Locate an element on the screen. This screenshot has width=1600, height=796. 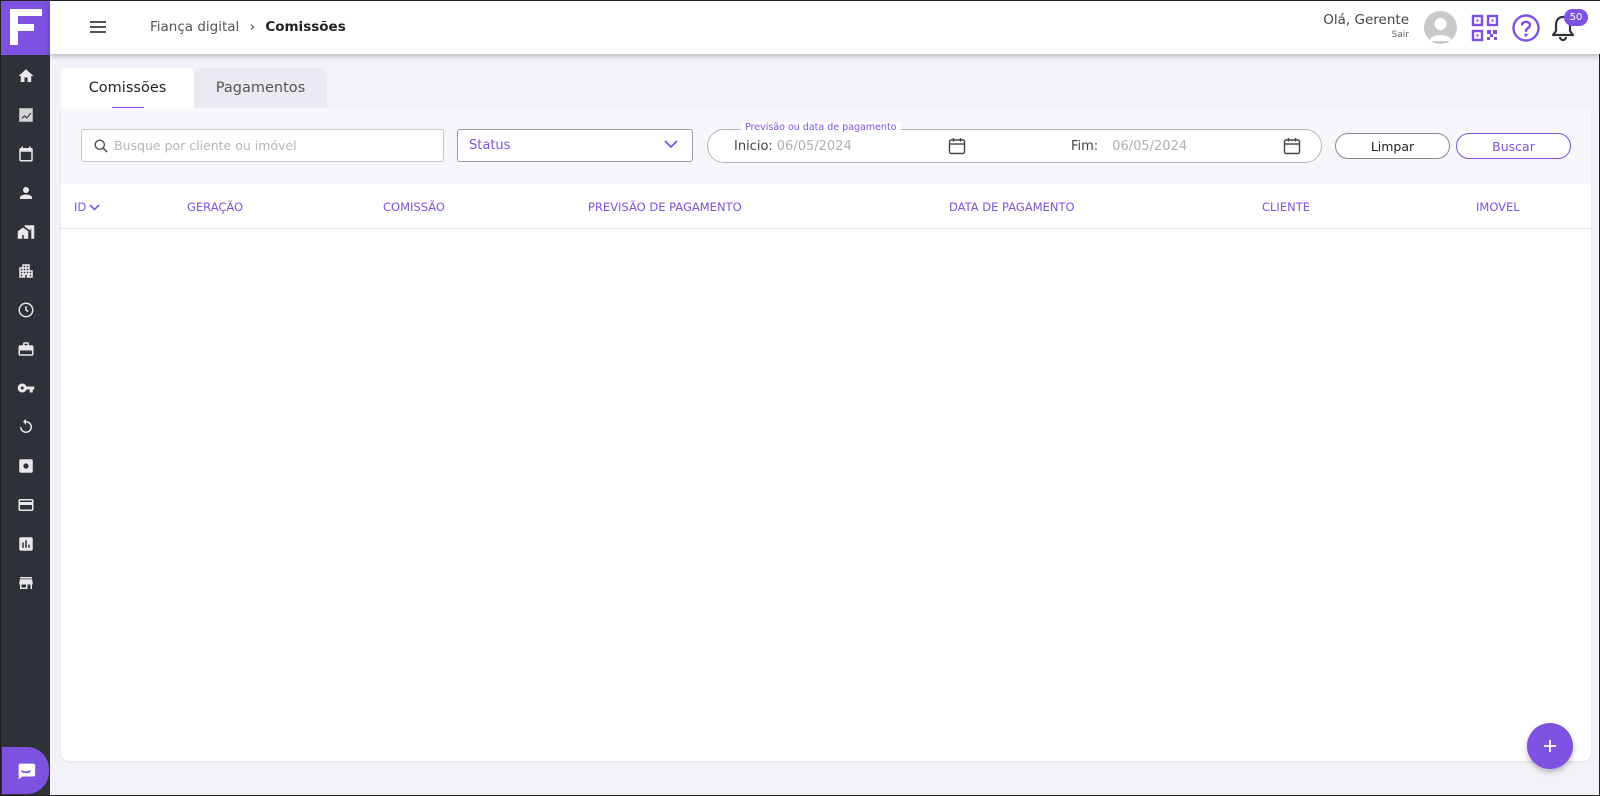
sidebar-item-settings is located at coordinates (25, 466).